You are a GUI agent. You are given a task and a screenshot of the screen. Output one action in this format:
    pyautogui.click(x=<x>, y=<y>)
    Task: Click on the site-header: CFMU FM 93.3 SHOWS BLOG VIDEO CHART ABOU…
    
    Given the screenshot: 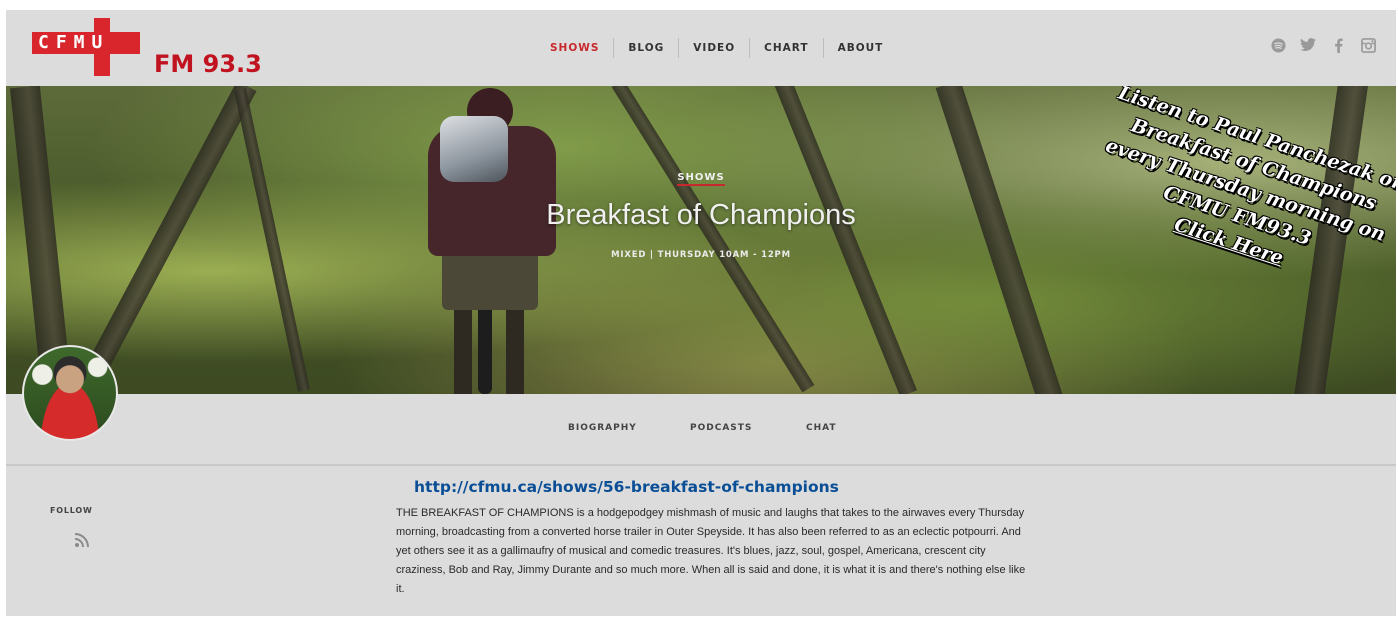 What is the action you would take?
    pyautogui.click(x=701, y=48)
    